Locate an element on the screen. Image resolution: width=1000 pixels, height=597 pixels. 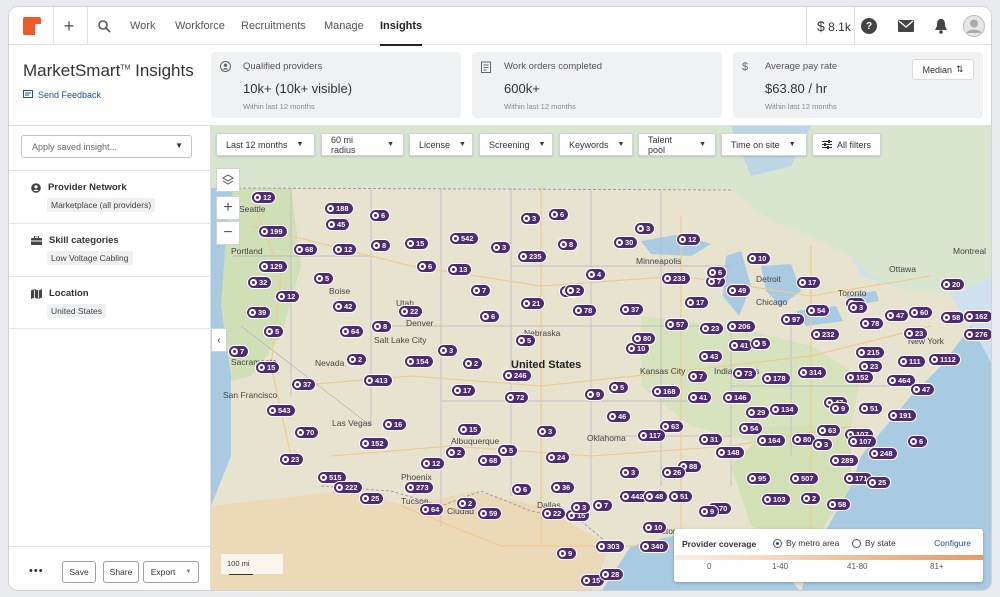
provider-pin: 30 is located at coordinates (626, 242).